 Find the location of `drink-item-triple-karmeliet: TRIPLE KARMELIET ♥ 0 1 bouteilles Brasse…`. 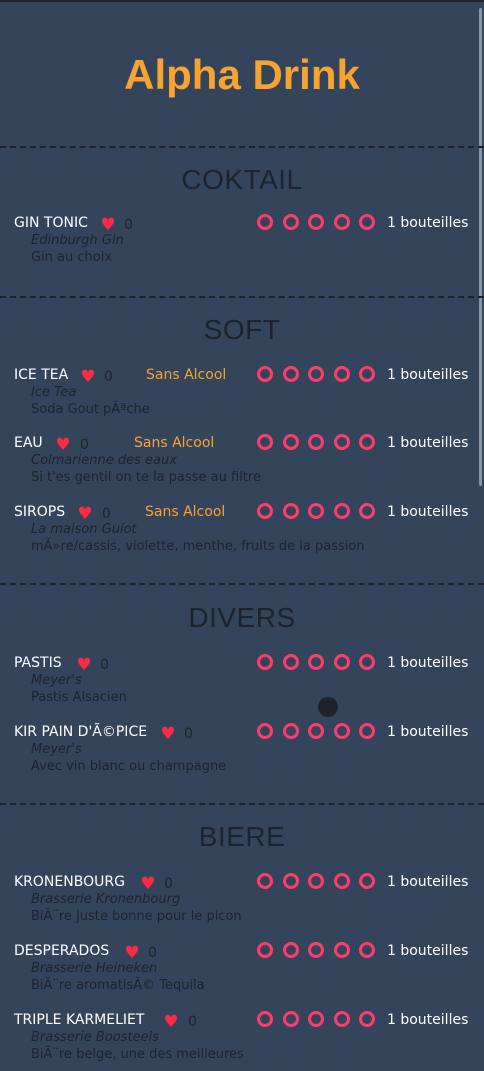

drink-item-triple-karmeliet: TRIPLE KARMELIET ♥ 0 1 bouteilles Brasse… is located at coordinates (242, 1041).